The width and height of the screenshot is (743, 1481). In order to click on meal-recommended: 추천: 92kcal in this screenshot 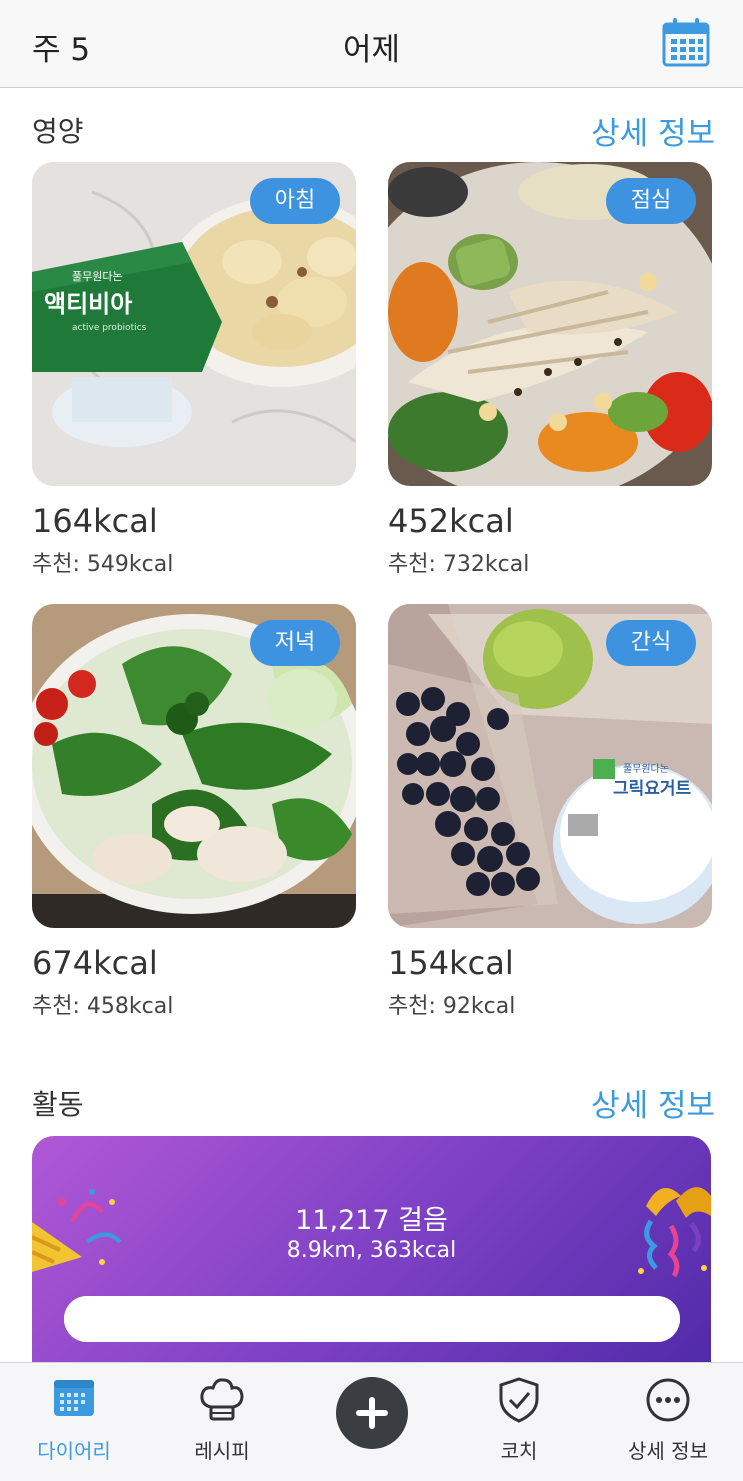, I will do `click(452, 1006)`.